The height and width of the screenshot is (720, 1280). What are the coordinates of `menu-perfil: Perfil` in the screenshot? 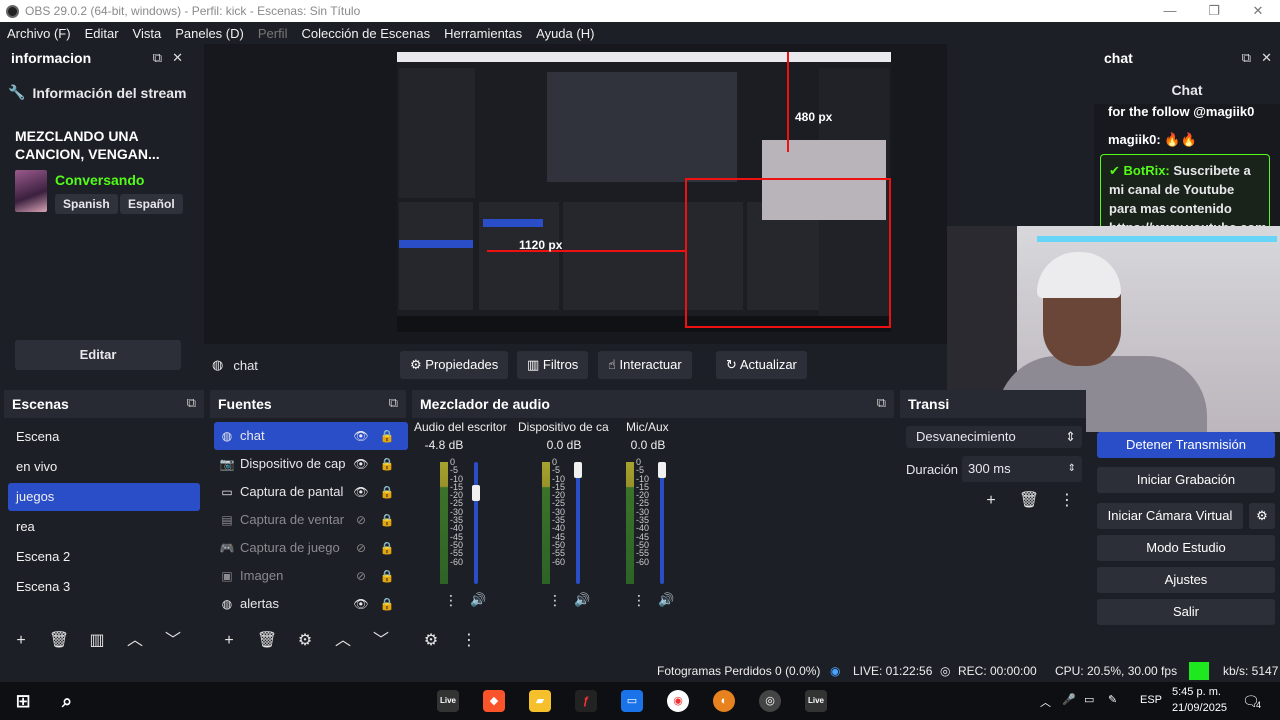 It's located at (273, 33).